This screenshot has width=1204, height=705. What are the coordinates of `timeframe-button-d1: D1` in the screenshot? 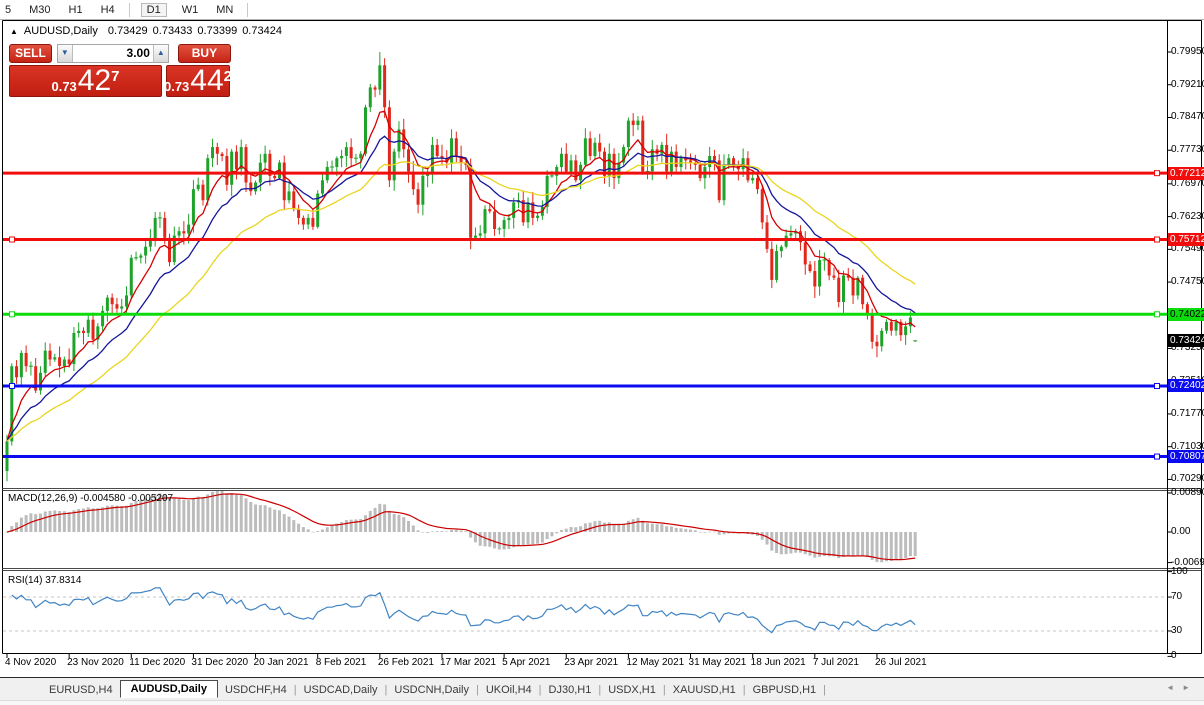 It's located at (153, 9).